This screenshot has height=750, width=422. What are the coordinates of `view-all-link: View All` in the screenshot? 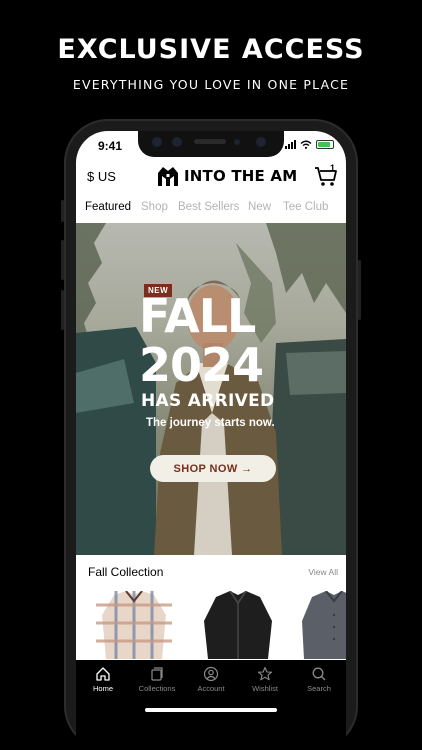 It's located at (323, 572).